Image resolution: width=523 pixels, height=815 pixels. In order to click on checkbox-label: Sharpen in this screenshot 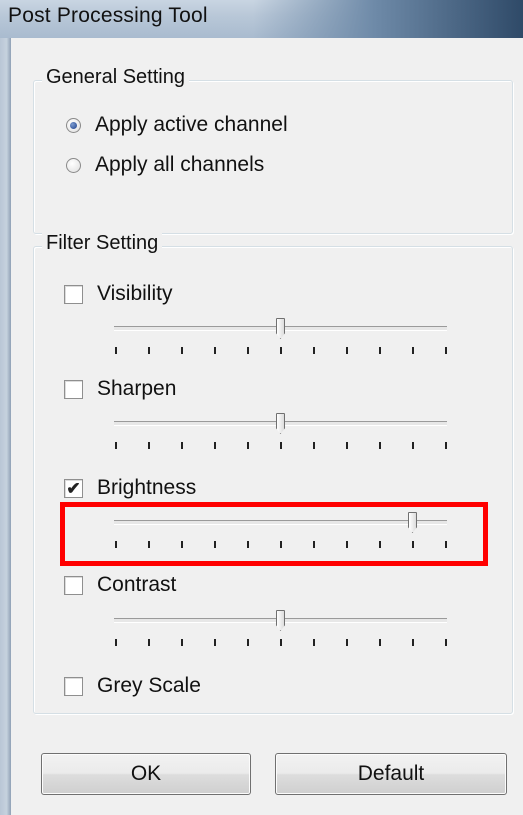, I will do `click(137, 388)`.